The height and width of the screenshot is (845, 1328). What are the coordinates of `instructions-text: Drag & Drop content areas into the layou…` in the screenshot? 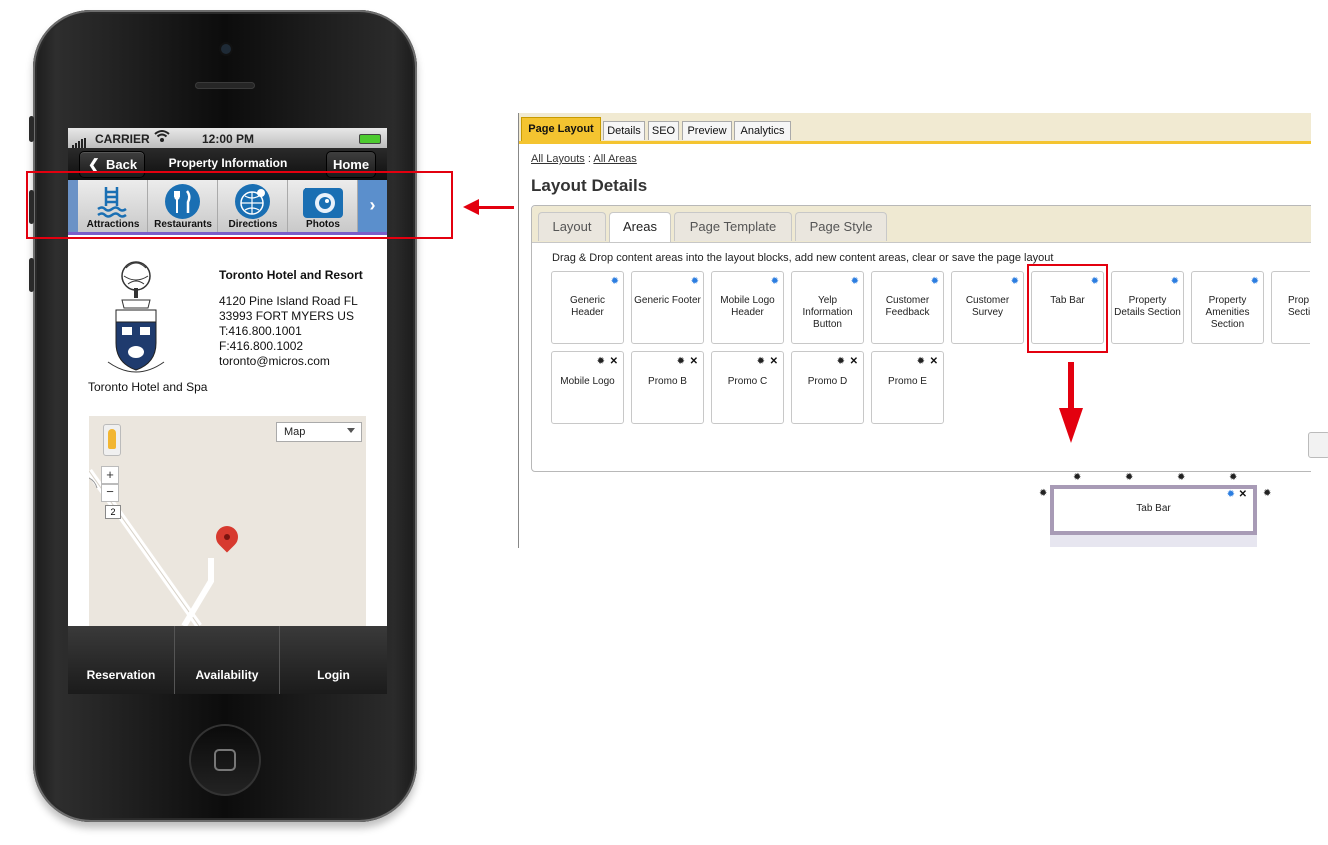 It's located at (803, 258).